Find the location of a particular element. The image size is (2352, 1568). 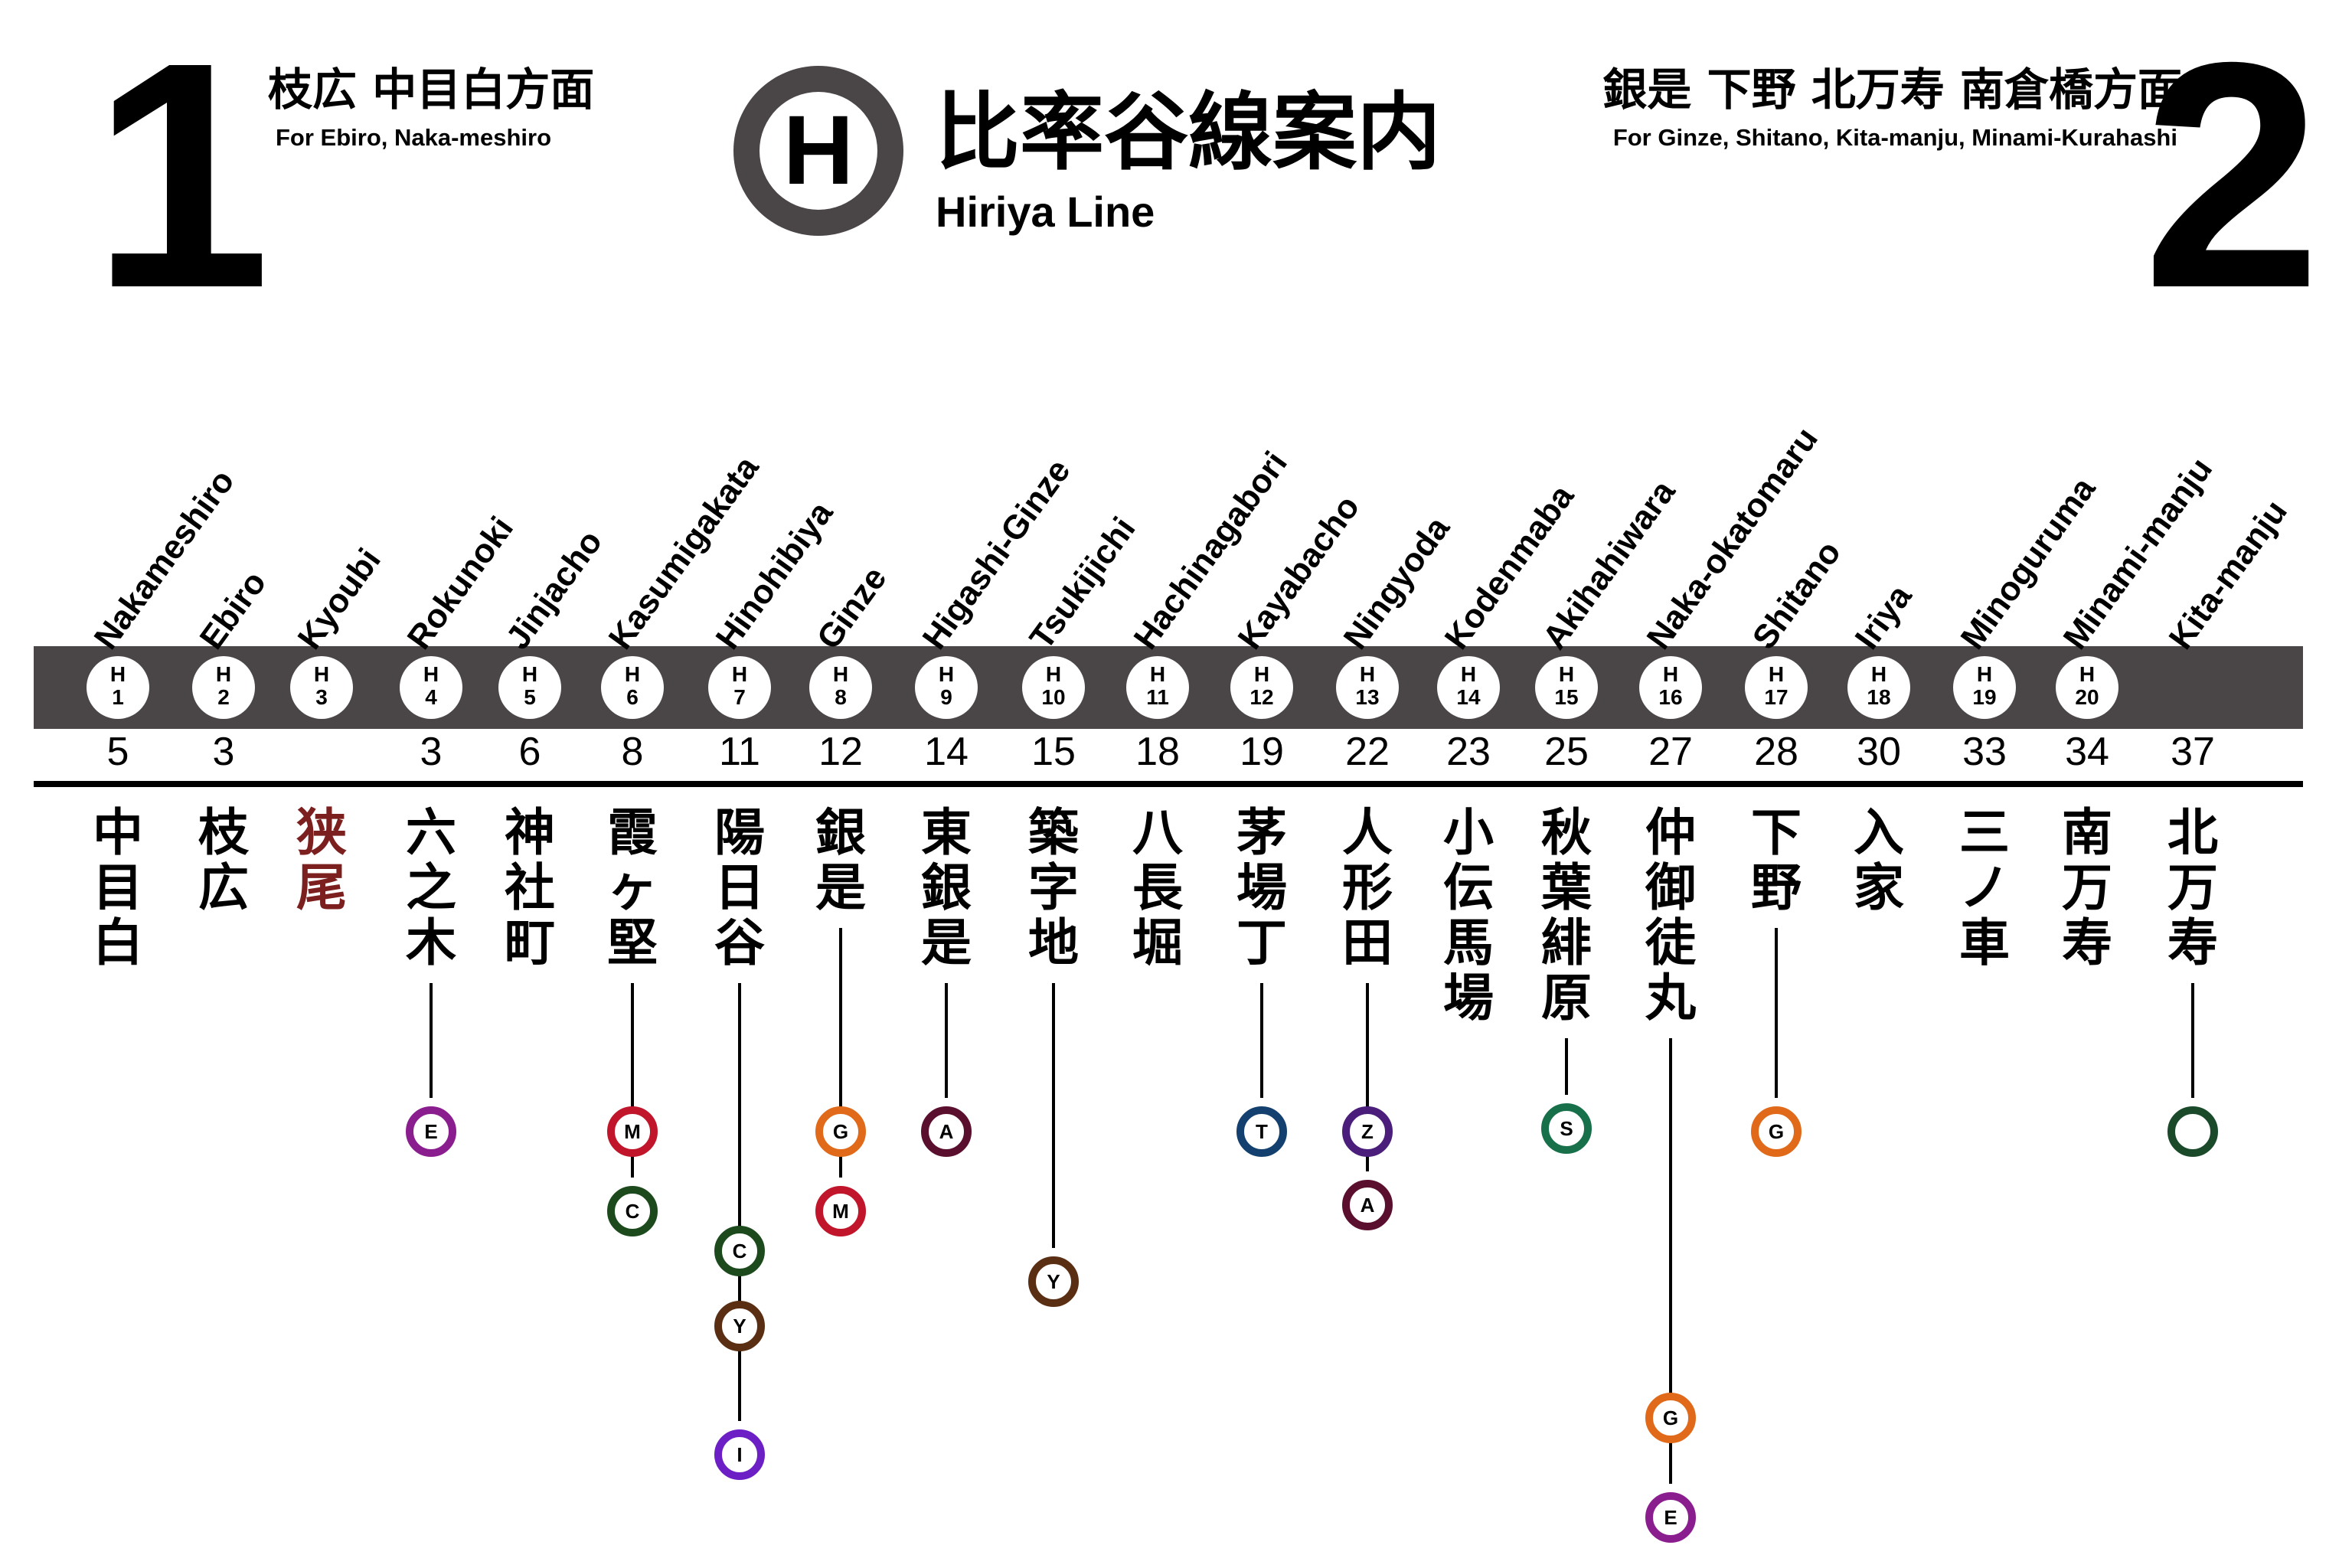

station-name-en: Jinjacho is located at coordinates (554, 590).